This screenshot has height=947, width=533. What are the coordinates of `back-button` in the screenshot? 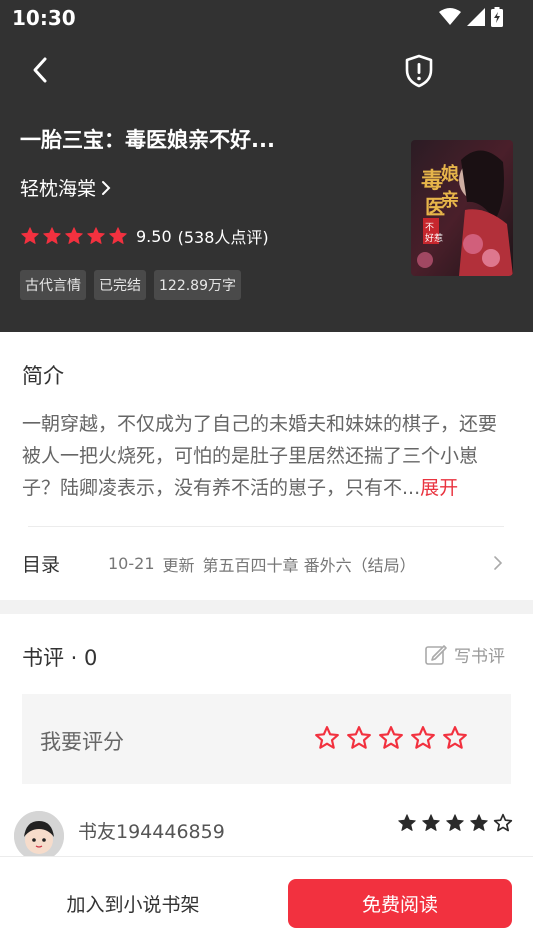 It's located at (40, 70).